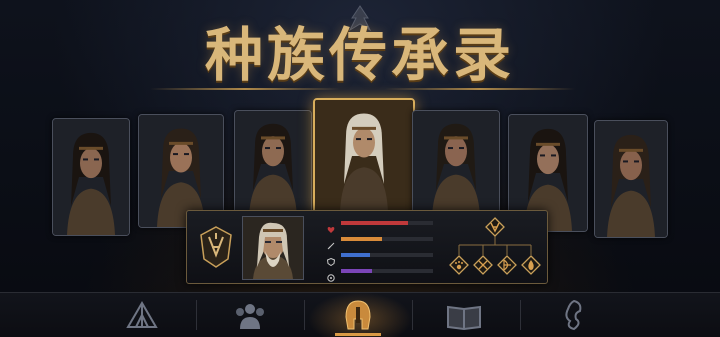  What do you see at coordinates (91, 177) in the screenshot?
I see `portrait-1-card` at bounding box center [91, 177].